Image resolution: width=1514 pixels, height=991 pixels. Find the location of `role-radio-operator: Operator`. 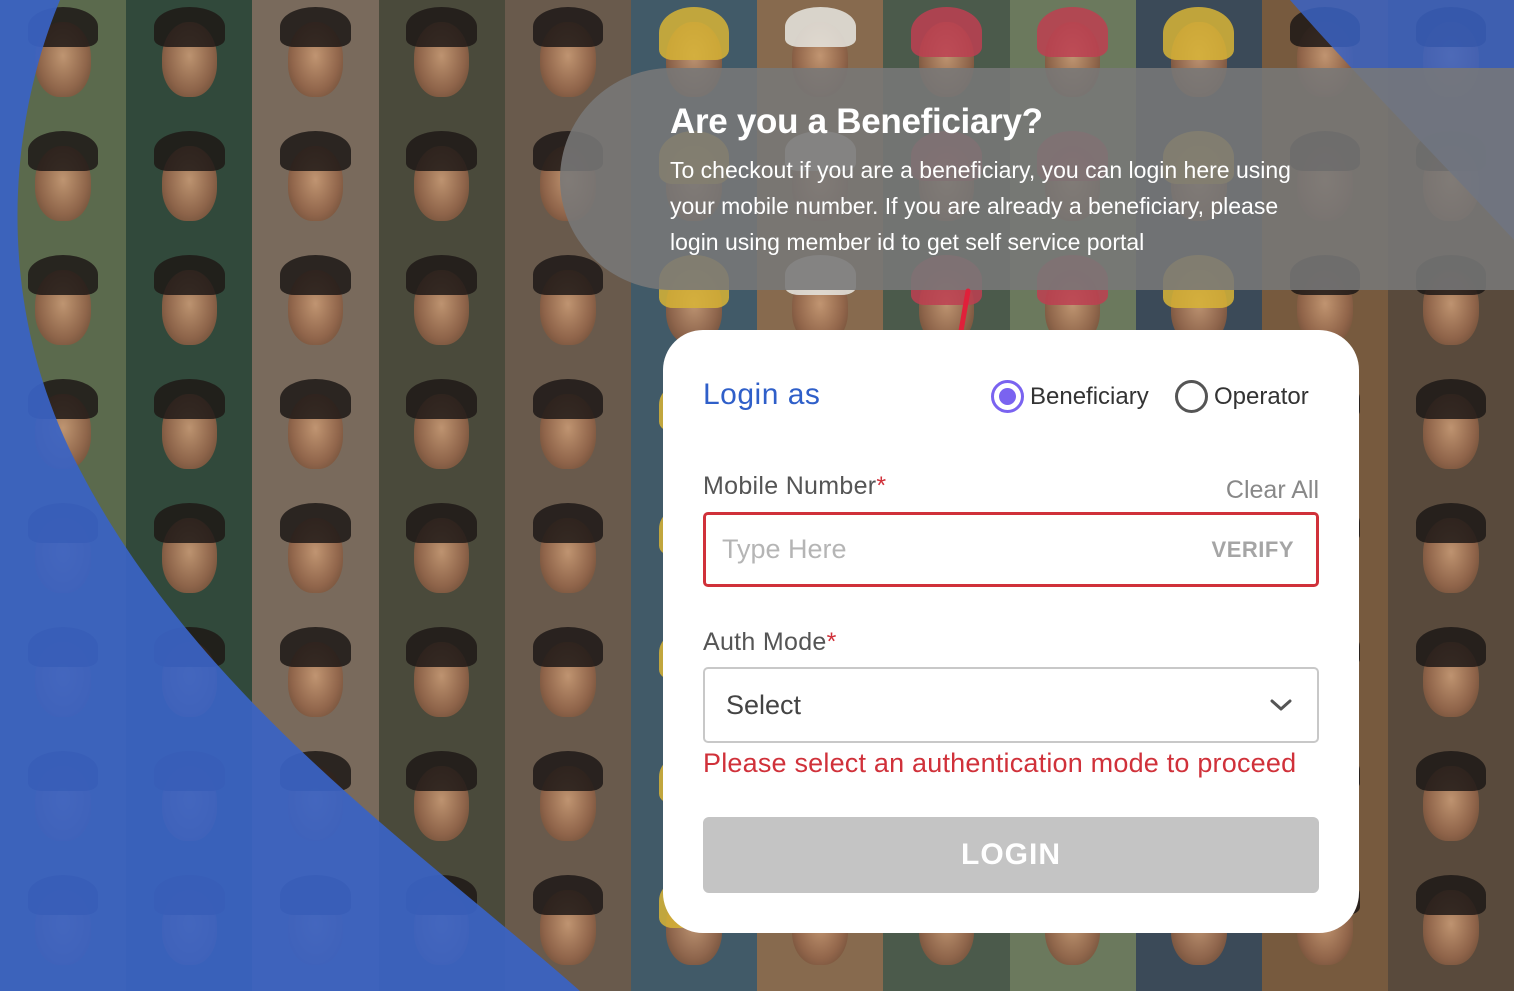

role-radio-operator: Operator is located at coordinates (1242, 396).